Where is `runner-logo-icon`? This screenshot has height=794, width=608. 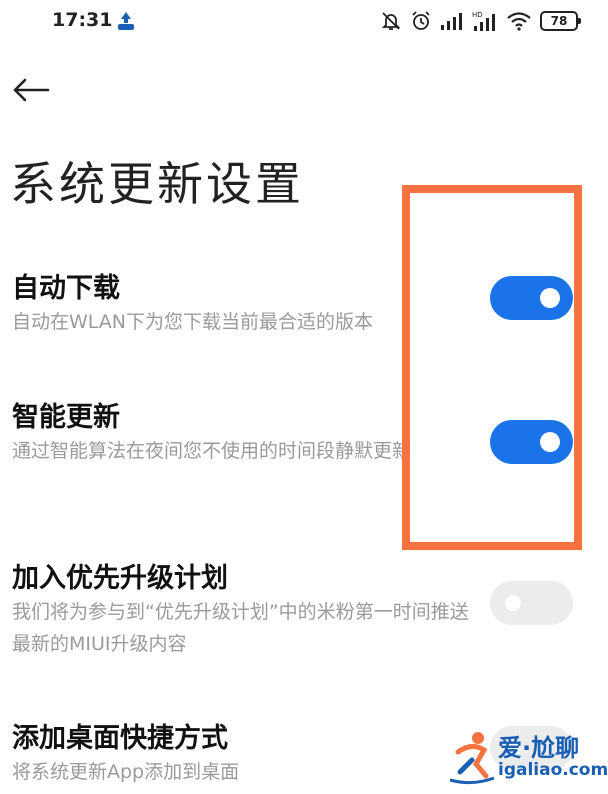
runner-logo-icon is located at coordinates (472, 758).